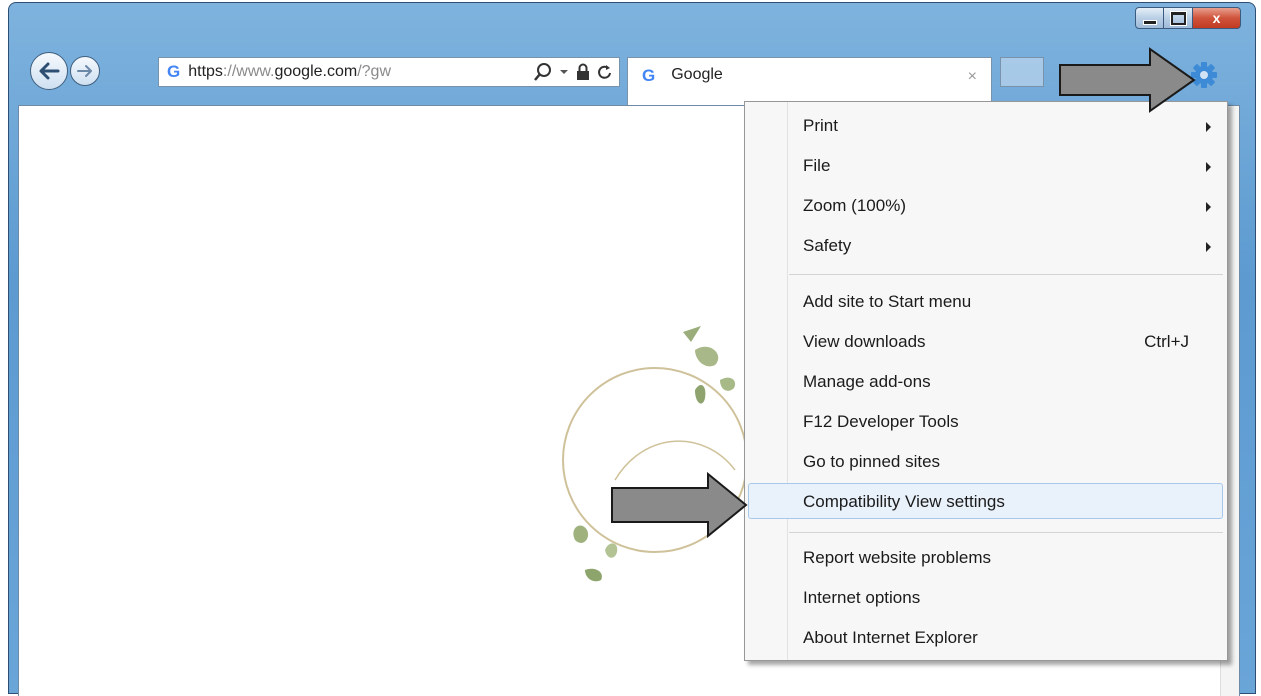 This screenshot has width=1261, height=696. I want to click on tab-google: G Google ×, so click(809, 81).